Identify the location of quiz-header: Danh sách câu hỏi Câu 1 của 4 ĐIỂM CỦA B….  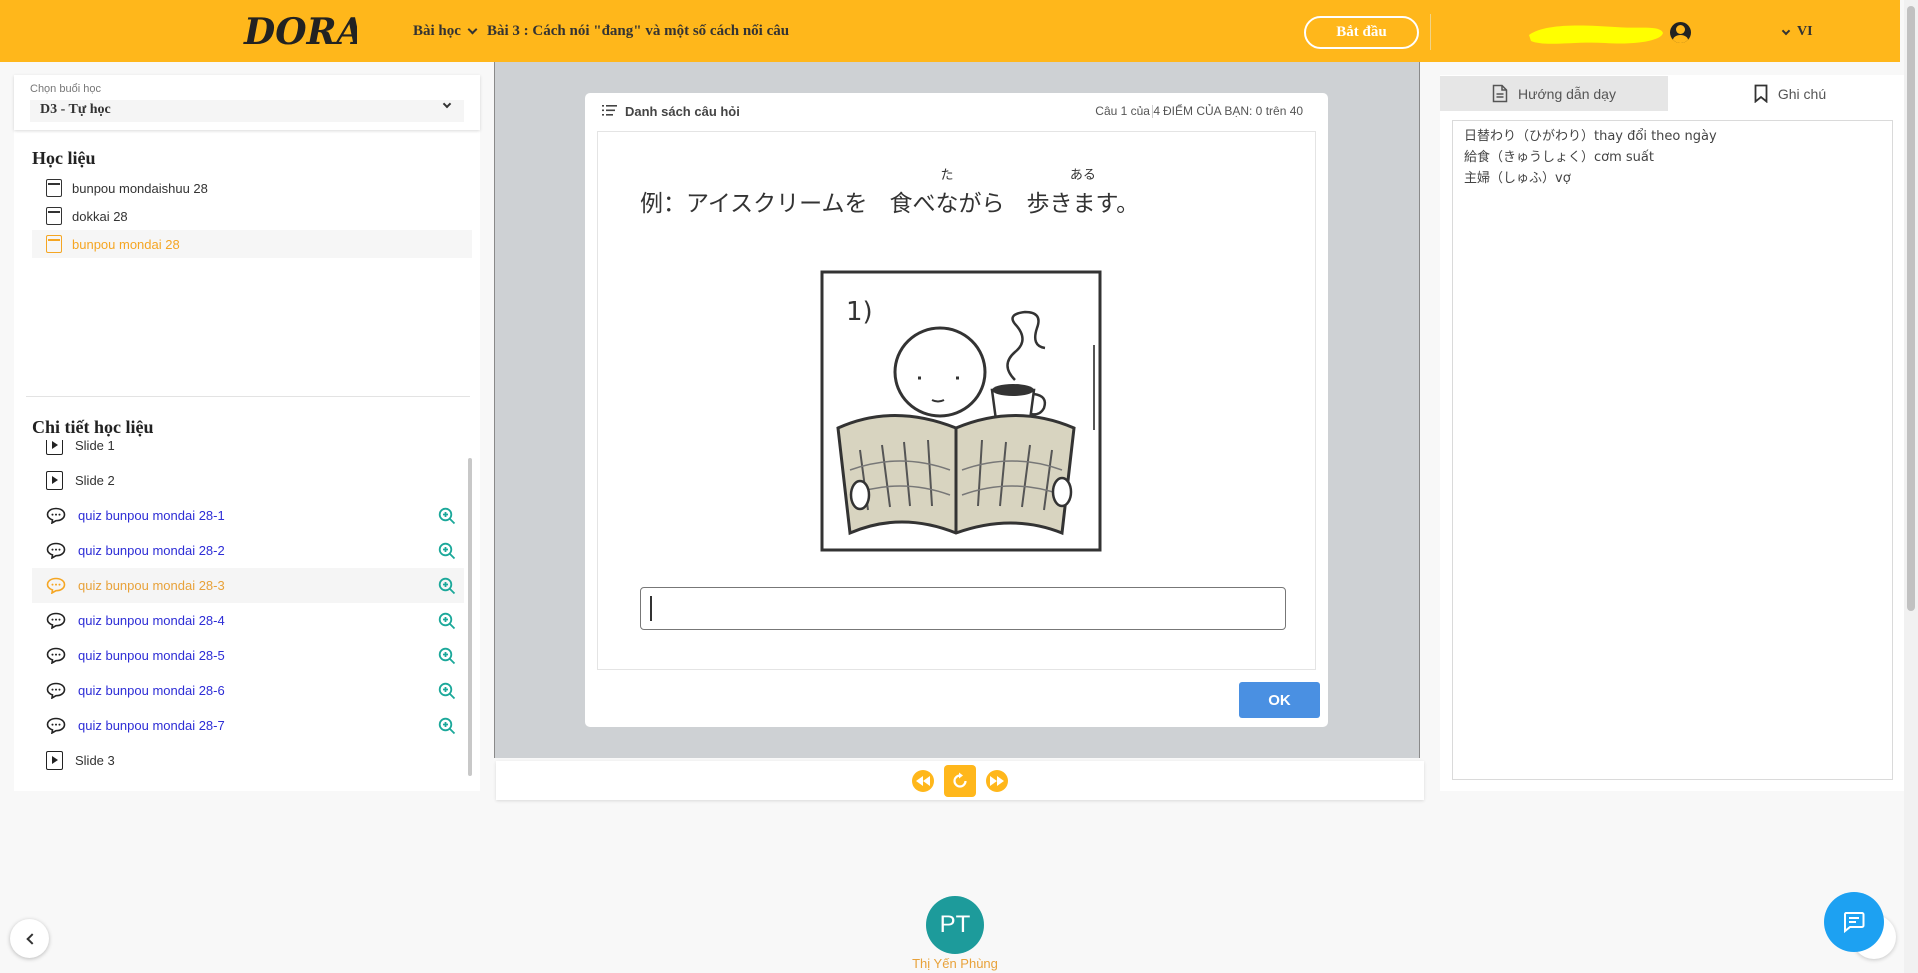
(956, 111).